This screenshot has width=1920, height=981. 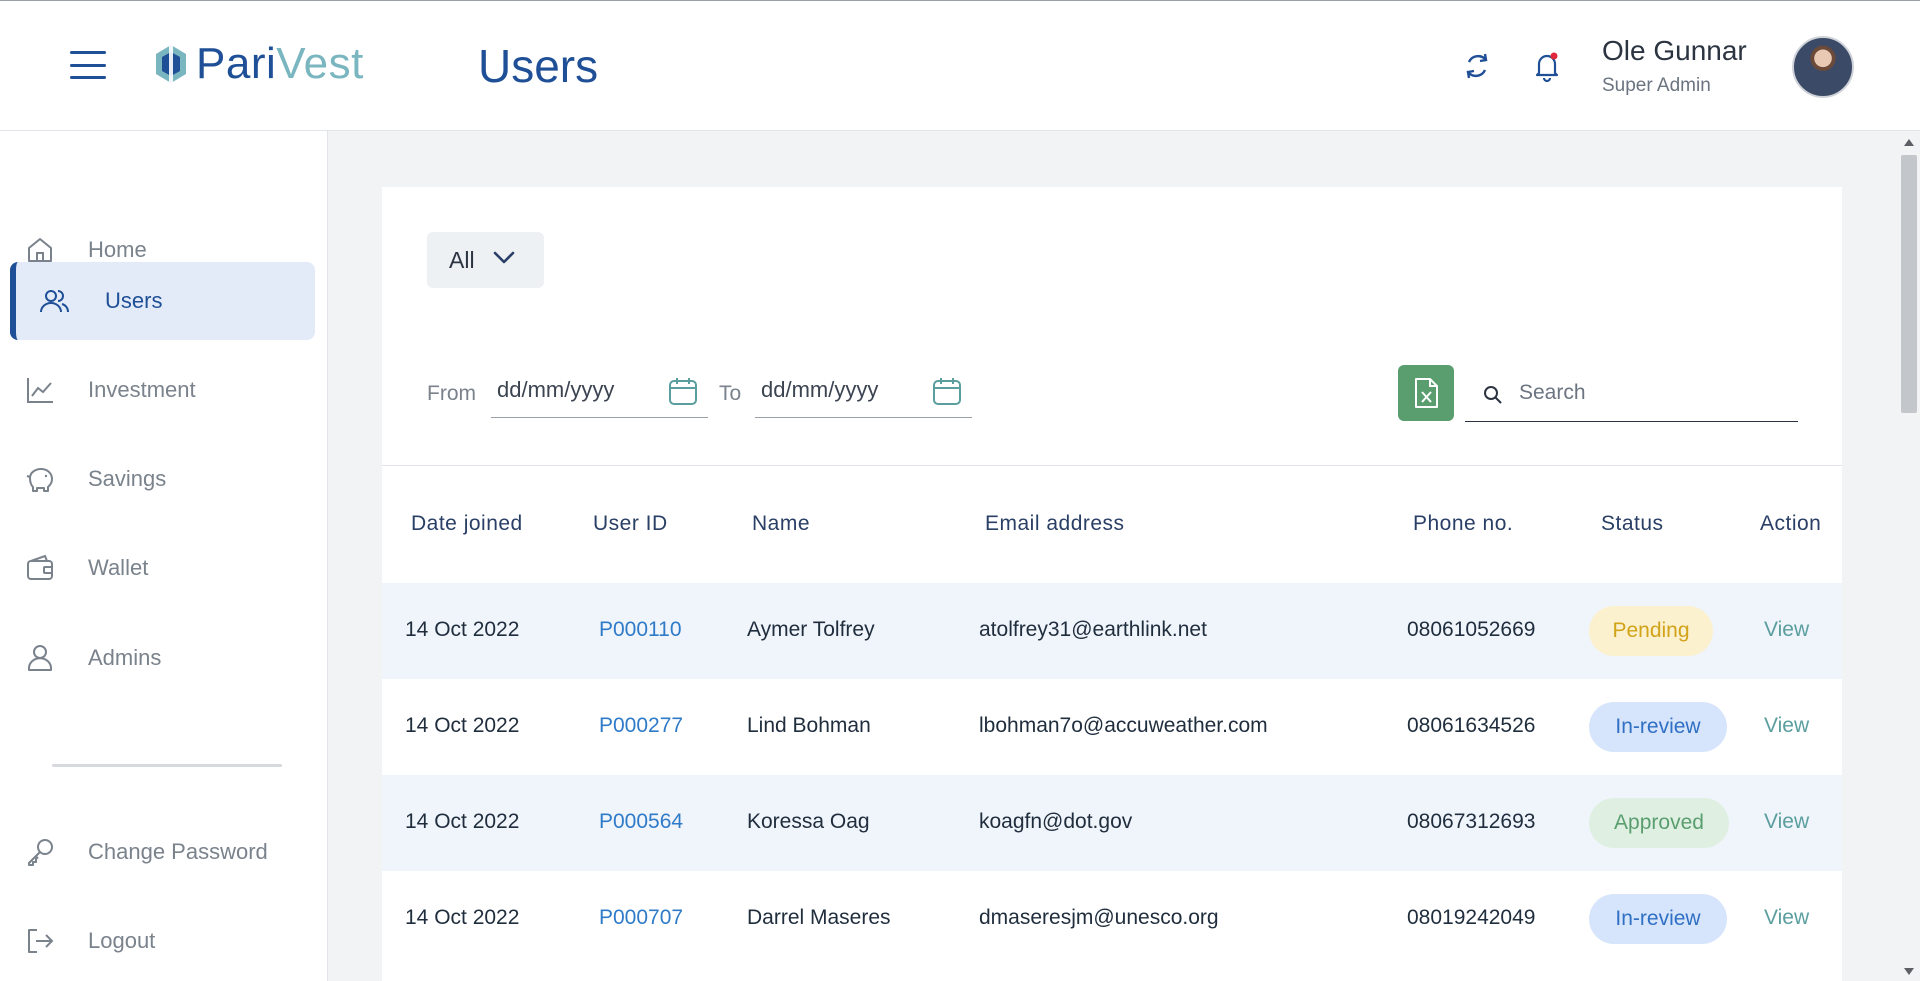 I want to click on scroll-down-arrow-icon, so click(x=1909, y=971).